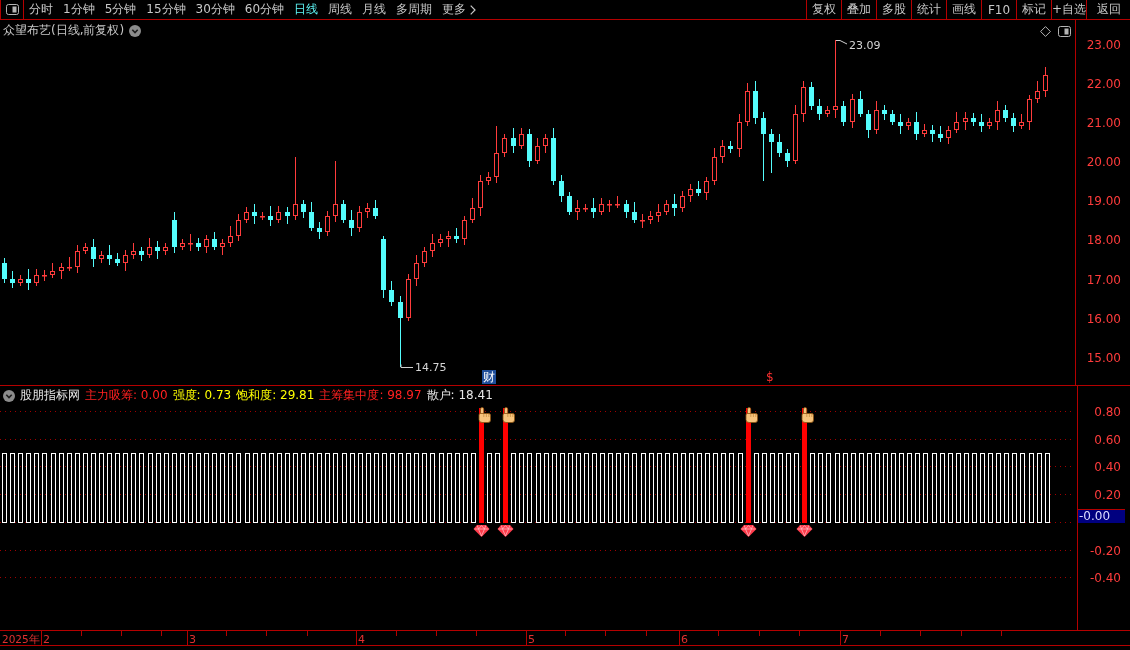  What do you see at coordinates (1103, 84) in the screenshot?
I see `price-axis-label: 22.00` at bounding box center [1103, 84].